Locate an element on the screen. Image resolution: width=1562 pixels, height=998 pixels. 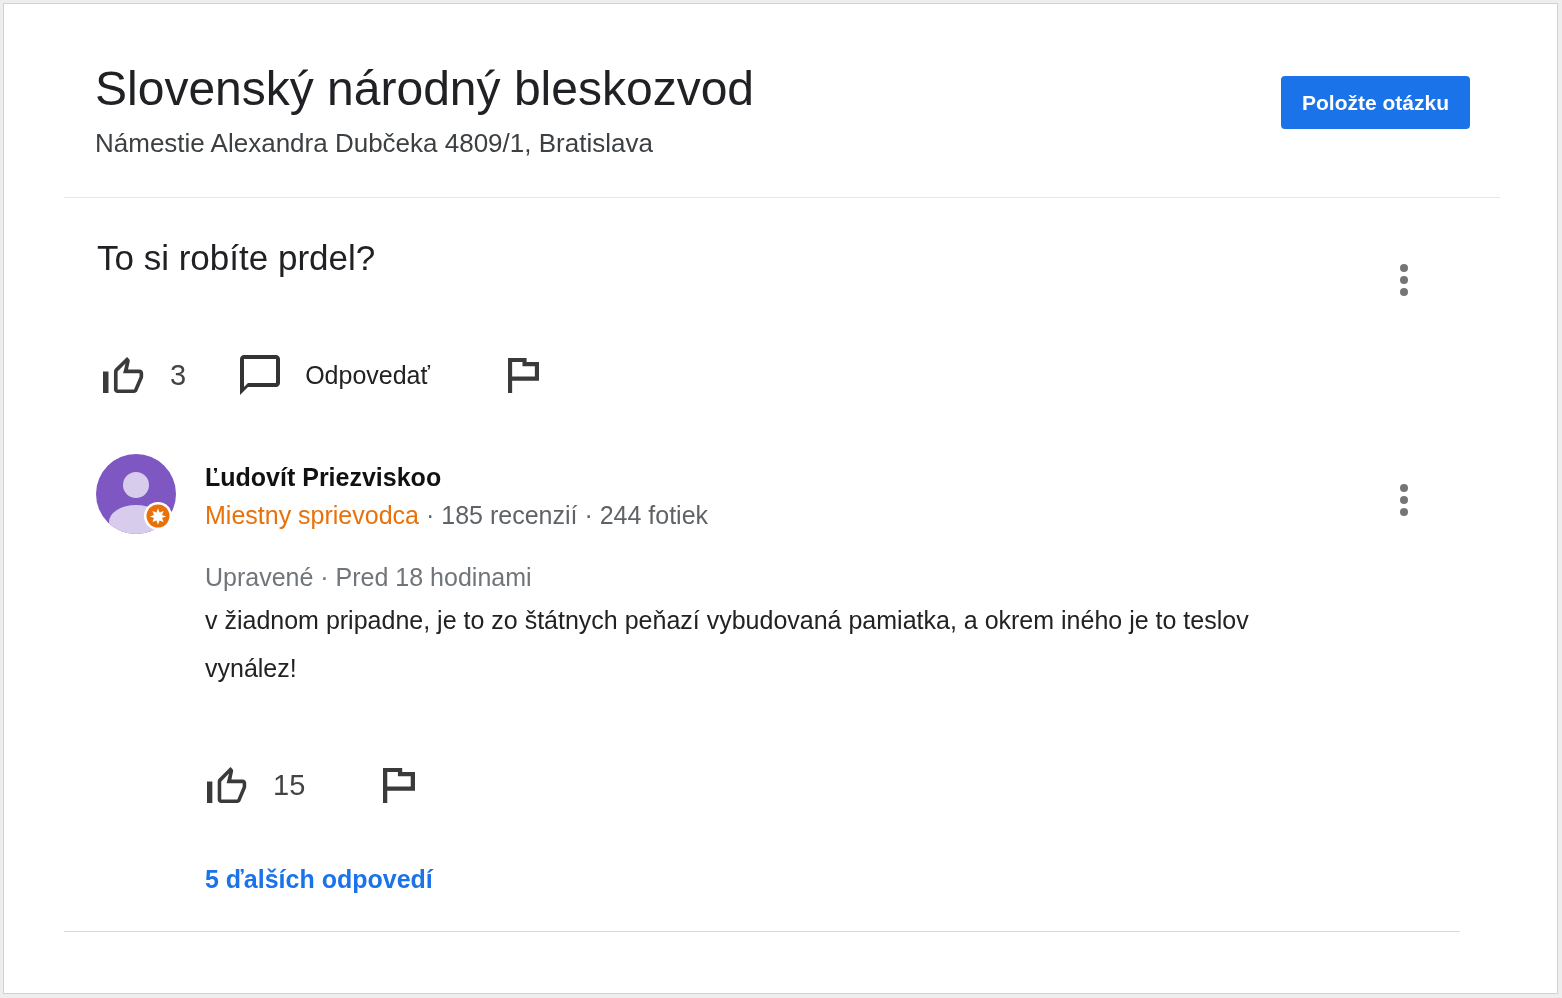
like-button: 15 is located at coordinates (256, 785).